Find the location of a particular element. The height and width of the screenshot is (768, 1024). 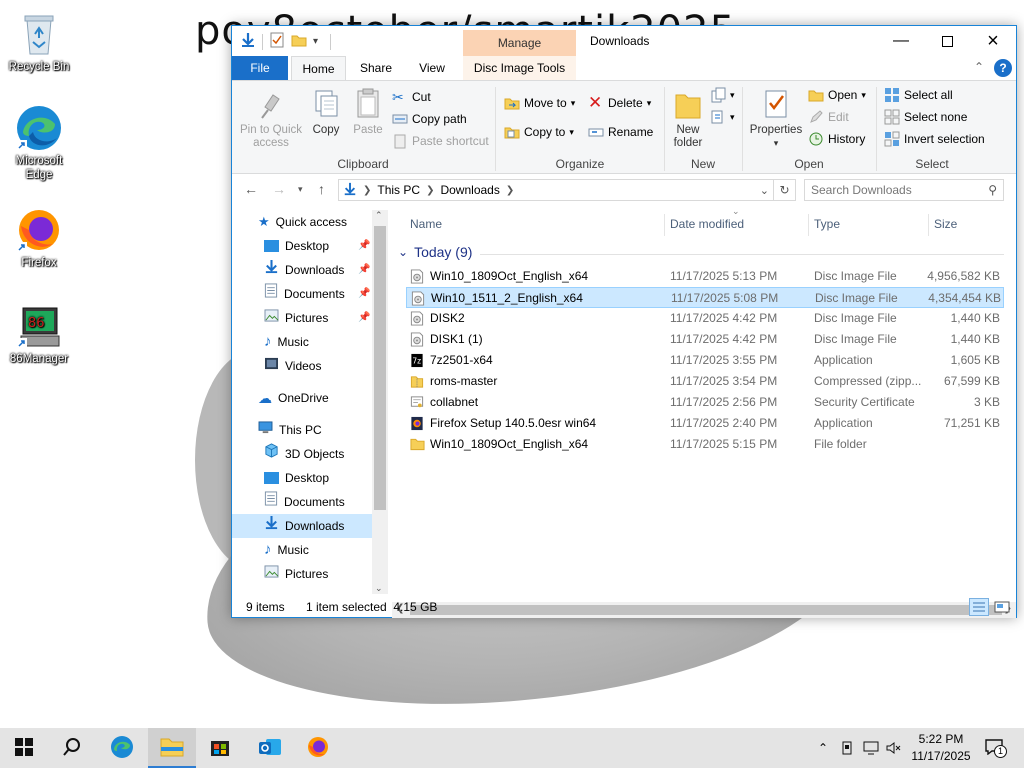

delete-button: ✕ Delete ▾ is located at coordinates (619, 103).